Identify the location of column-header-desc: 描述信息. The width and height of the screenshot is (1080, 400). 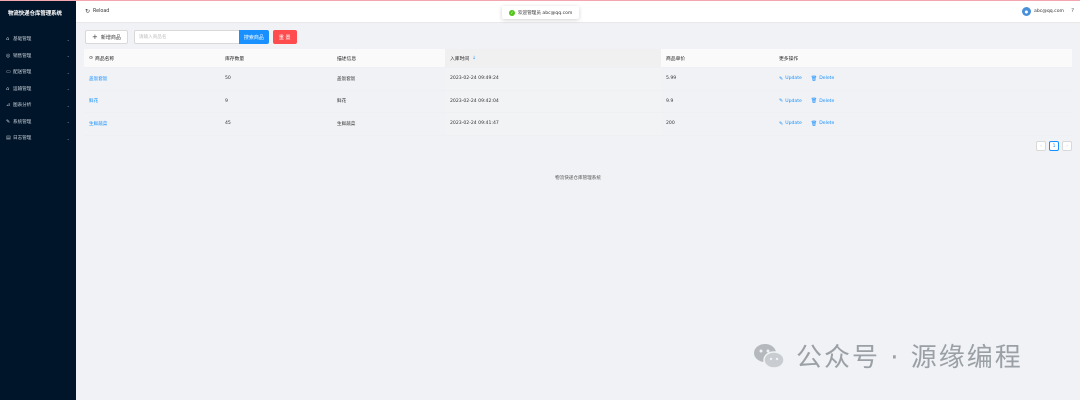
(347, 59).